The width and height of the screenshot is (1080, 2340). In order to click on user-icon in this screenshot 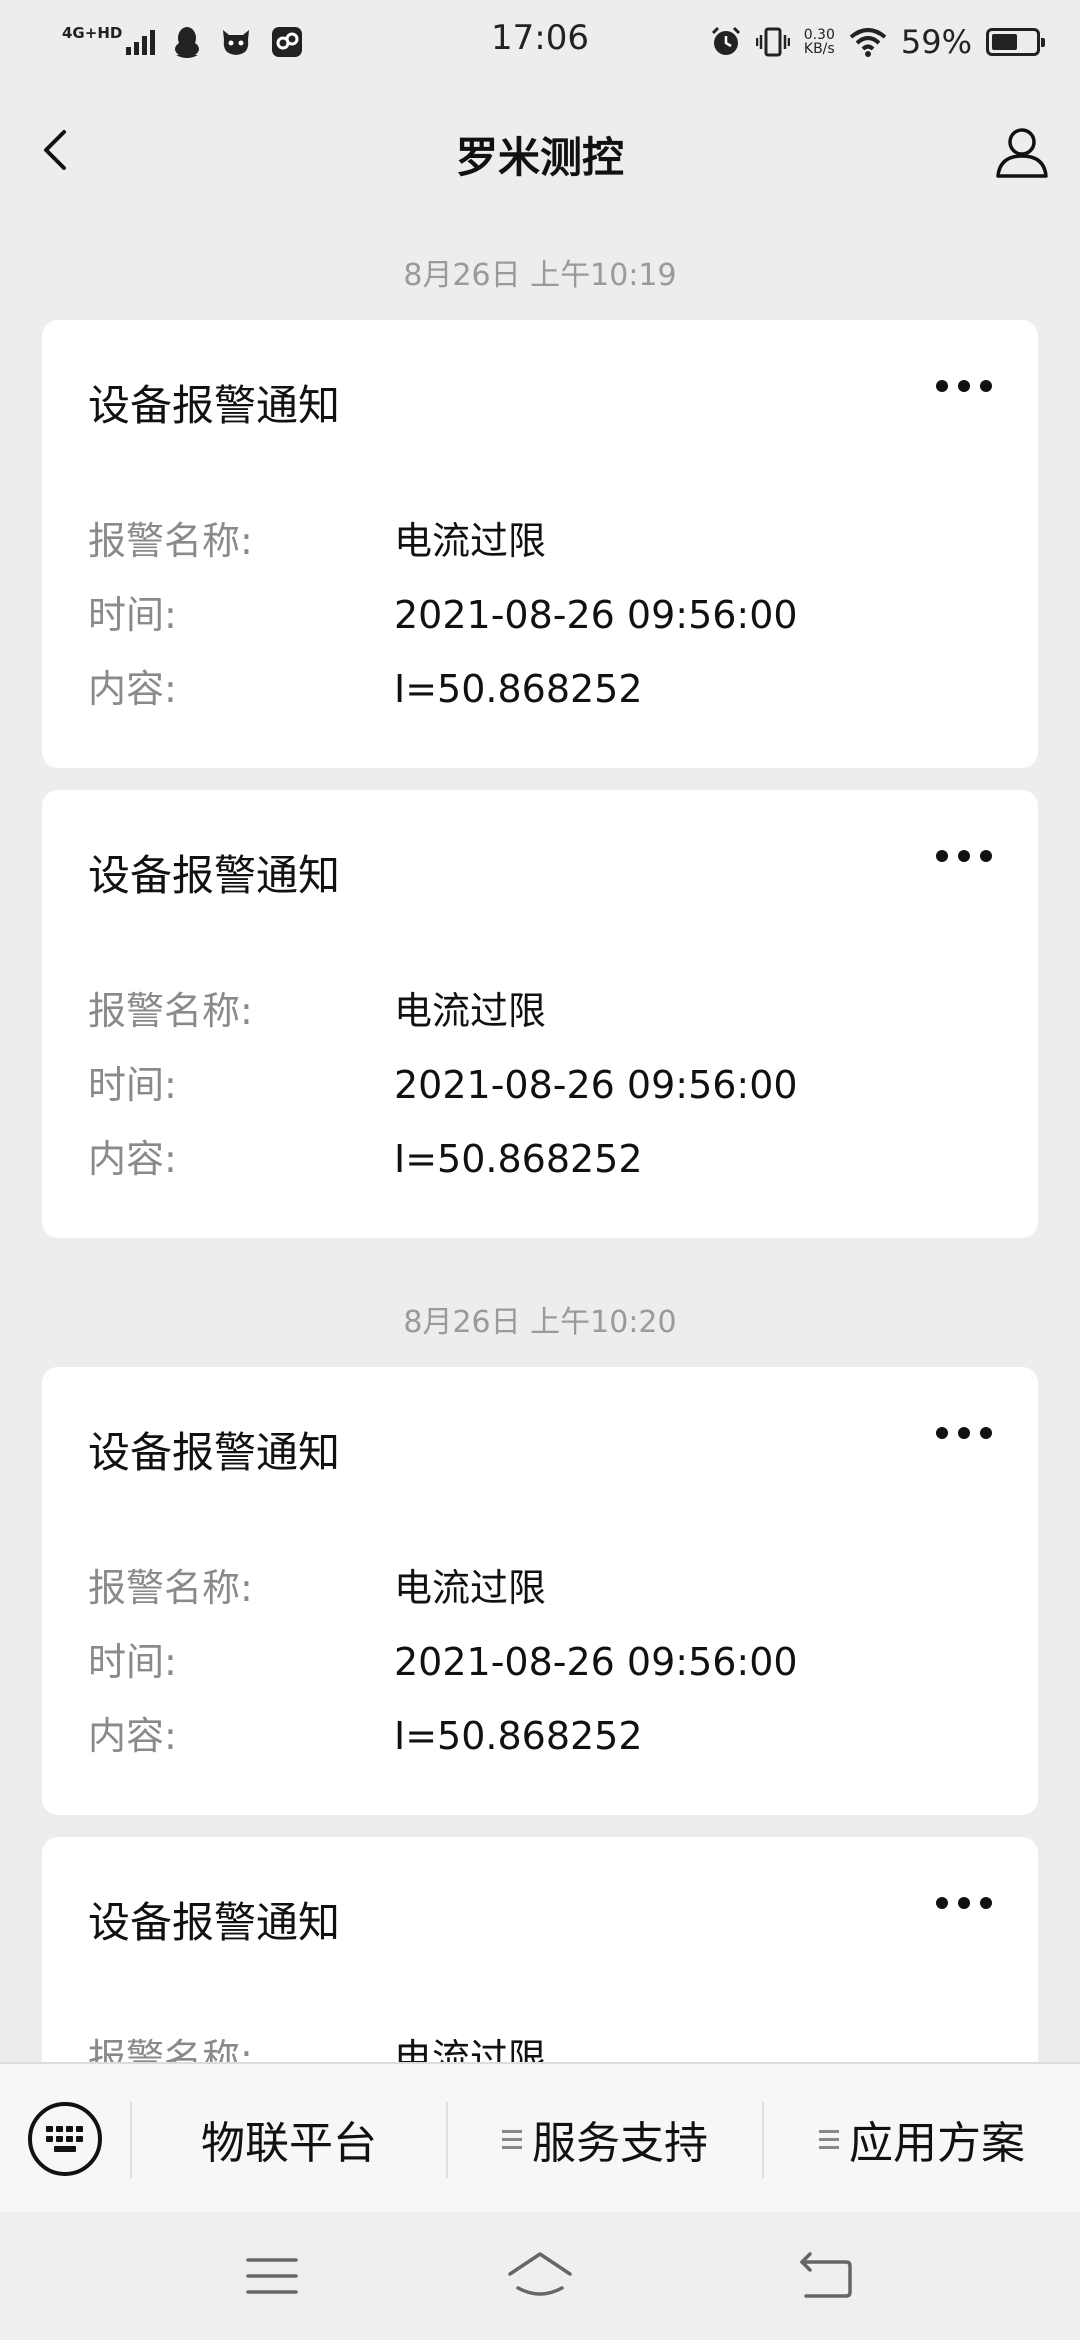, I will do `click(1022, 152)`.